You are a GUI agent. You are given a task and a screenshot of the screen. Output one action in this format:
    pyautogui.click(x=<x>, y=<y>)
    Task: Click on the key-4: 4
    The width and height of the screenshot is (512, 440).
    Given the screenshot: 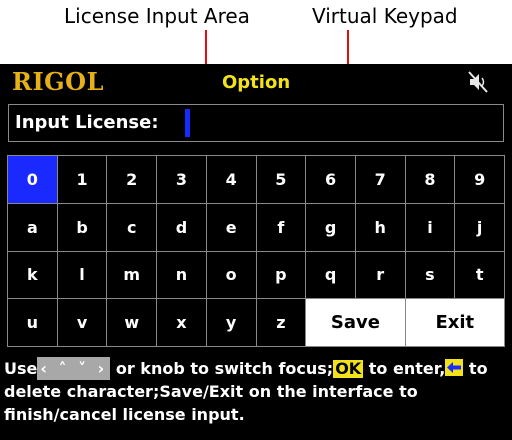 What is the action you would take?
    pyautogui.click(x=231, y=179)
    